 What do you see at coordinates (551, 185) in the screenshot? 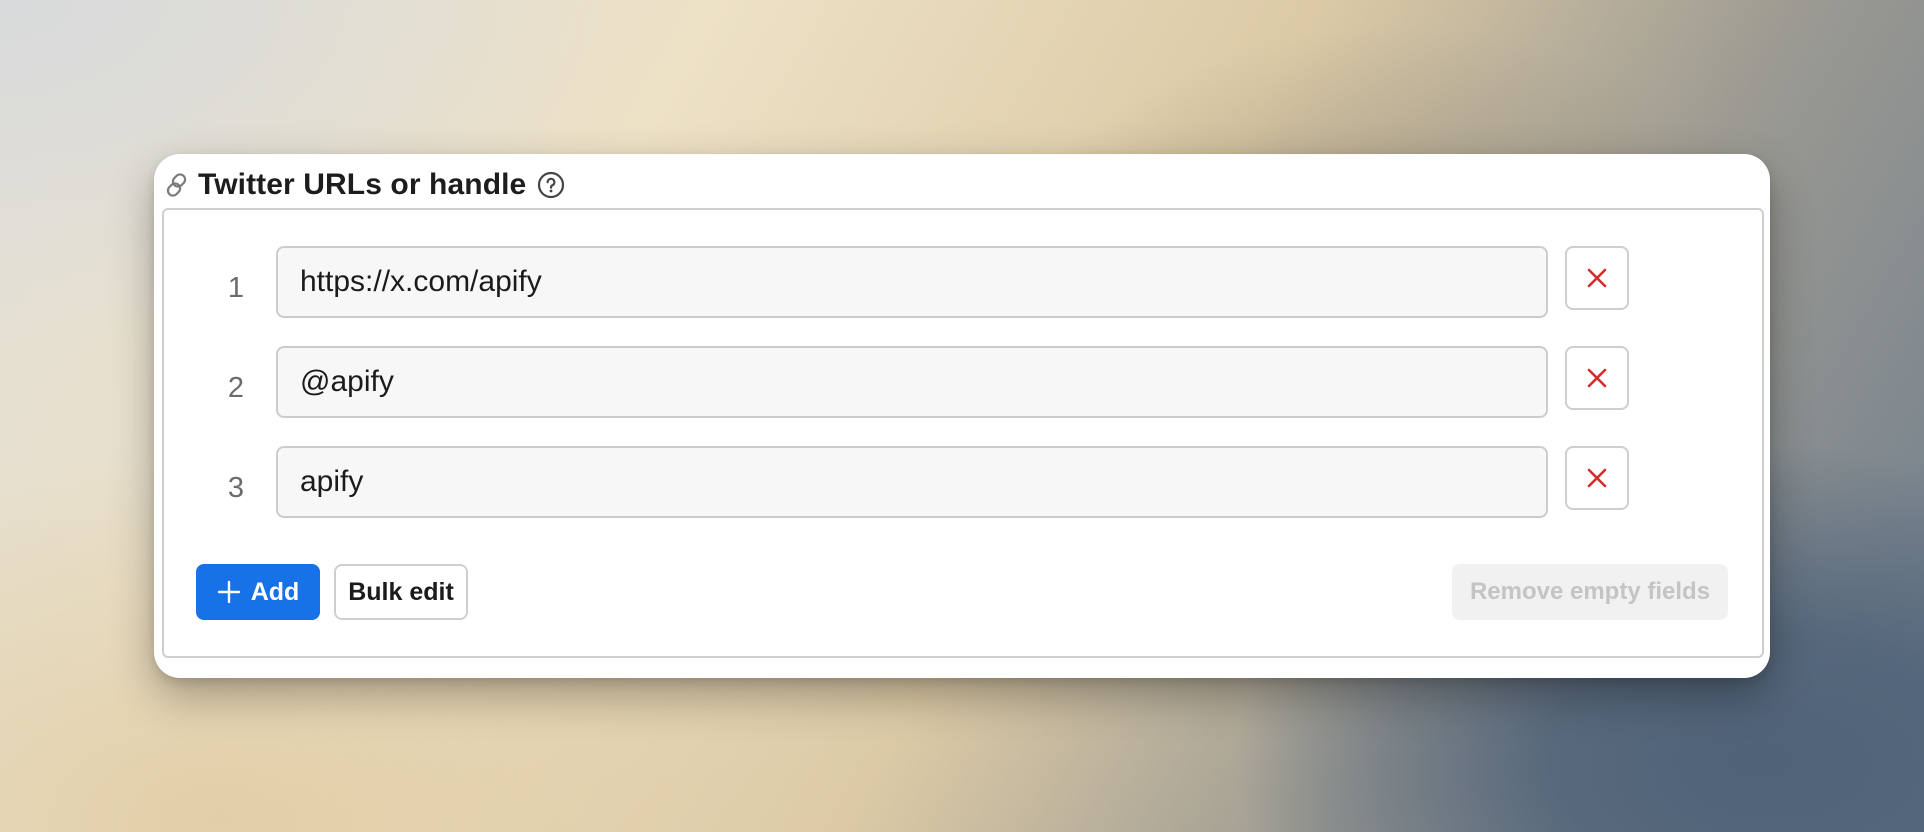
I see `help-circle-icon` at bounding box center [551, 185].